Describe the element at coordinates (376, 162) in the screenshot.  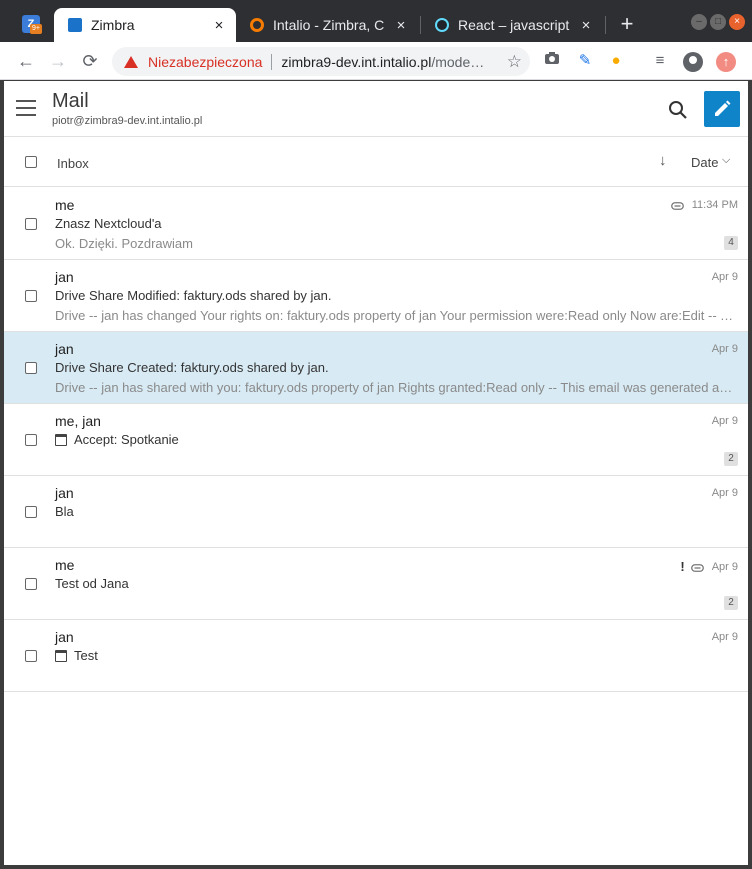
I see `message-list-header: Inbox ↓ Date ⌵` at that location.